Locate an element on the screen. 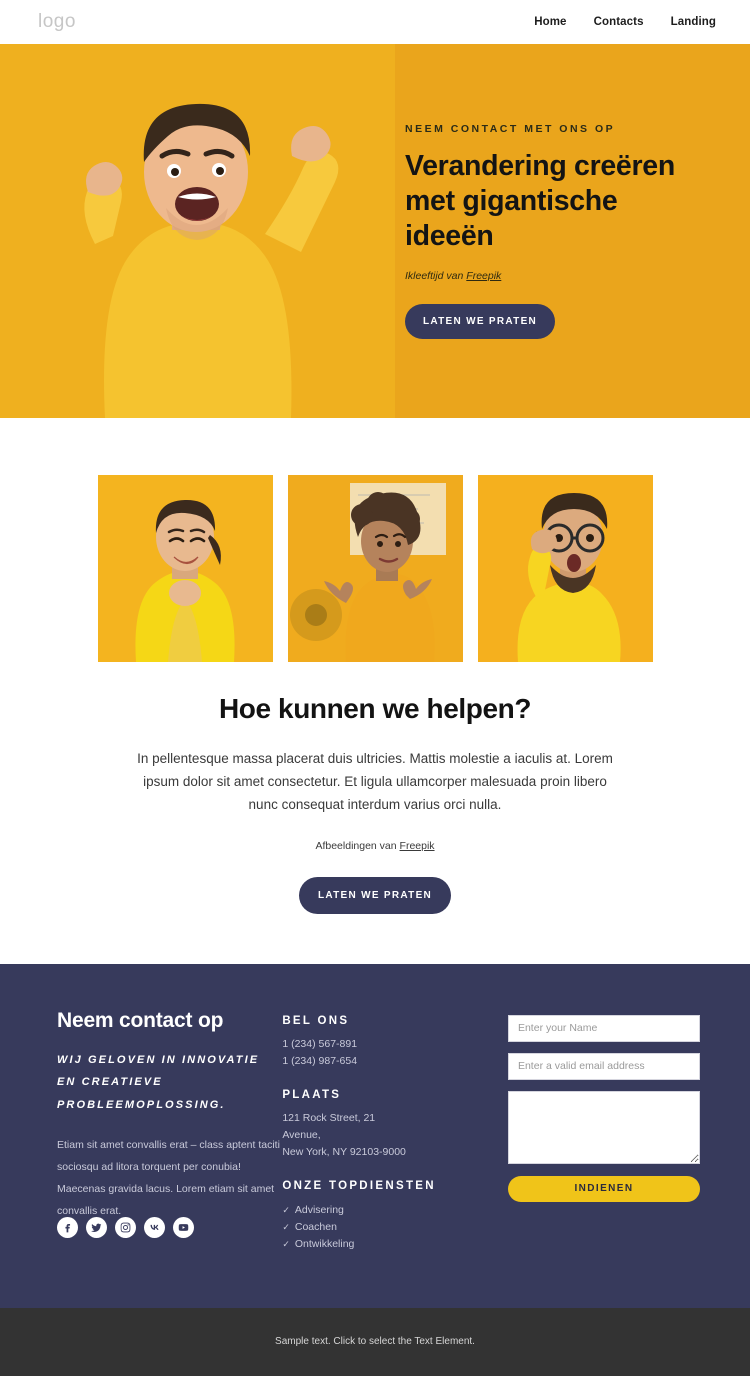 Image resolution: width=750 pixels, height=1376 pixels. footer-call-title: BEL ONS is located at coordinates (316, 1020).